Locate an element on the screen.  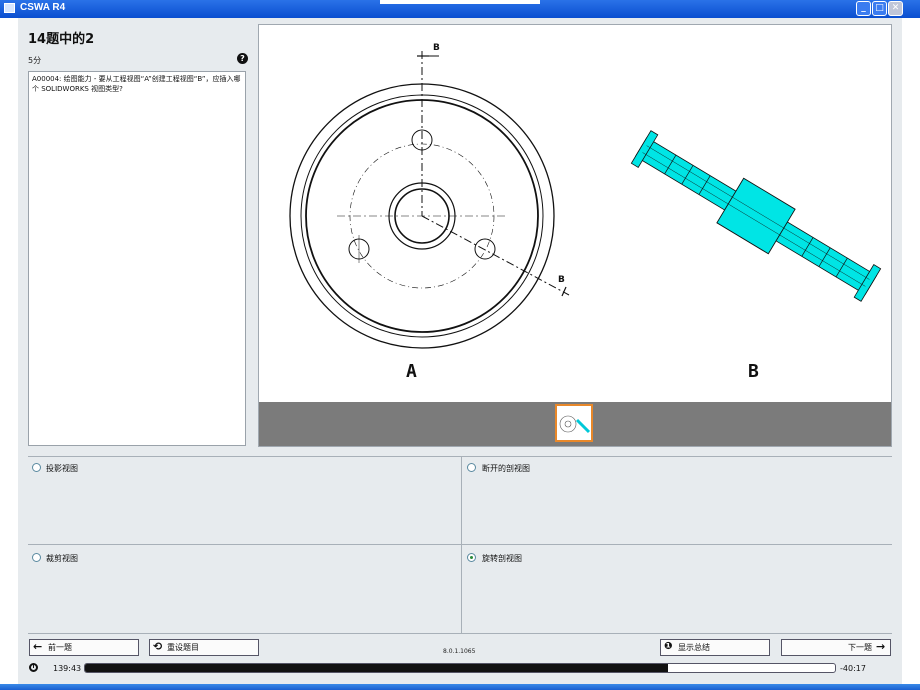
section-label-top: B is located at coordinates (436, 48).